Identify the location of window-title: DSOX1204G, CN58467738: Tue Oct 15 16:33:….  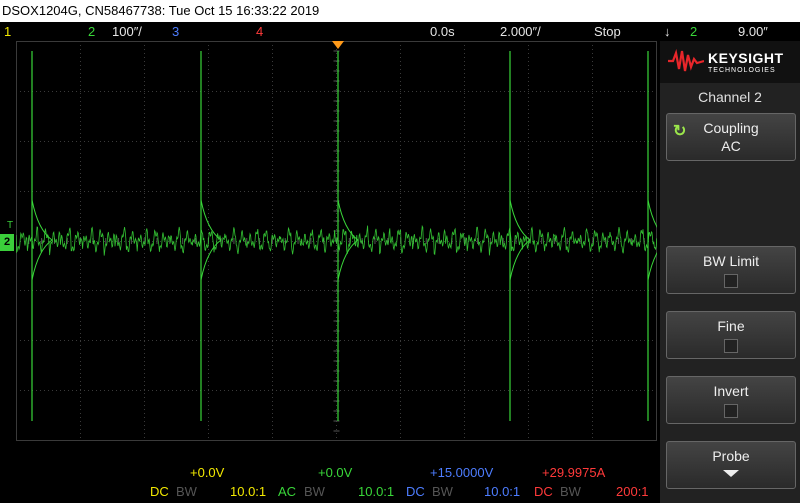
(161, 10).